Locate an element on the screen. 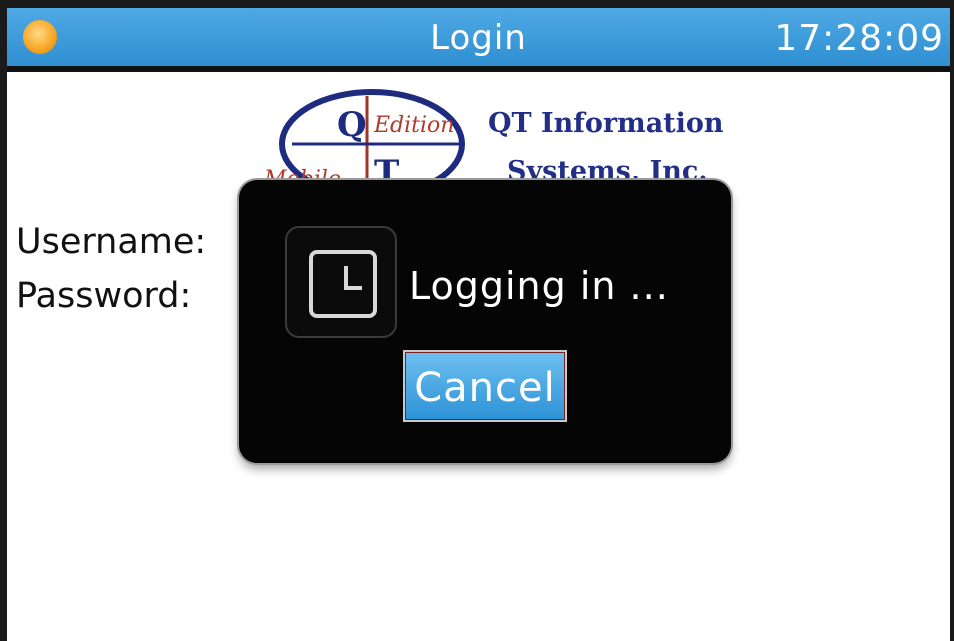 This screenshot has width=954, height=641. clock-icon is located at coordinates (341, 282).